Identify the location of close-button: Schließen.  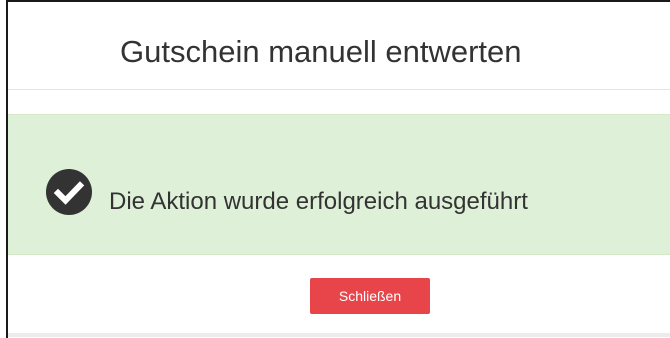
(370, 296).